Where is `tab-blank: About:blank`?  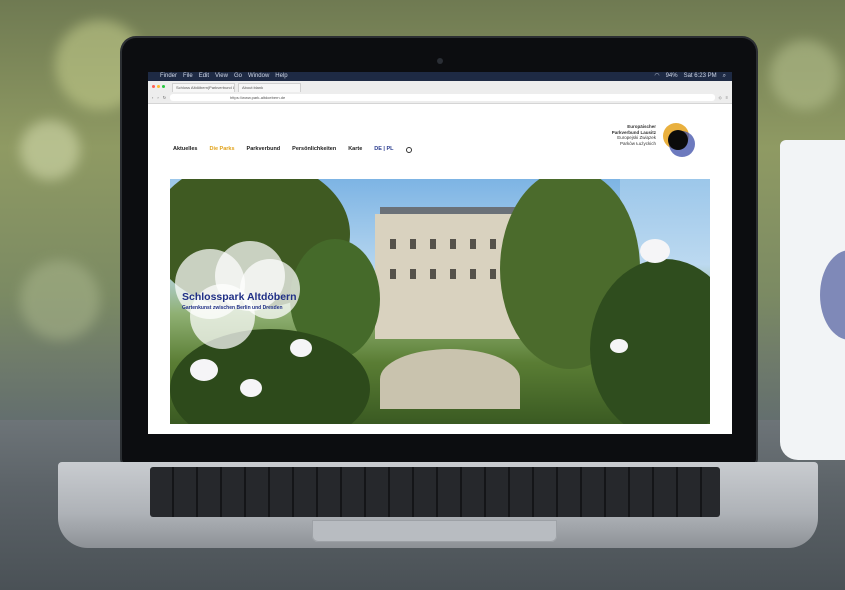 tab-blank: About:blank is located at coordinates (269, 87).